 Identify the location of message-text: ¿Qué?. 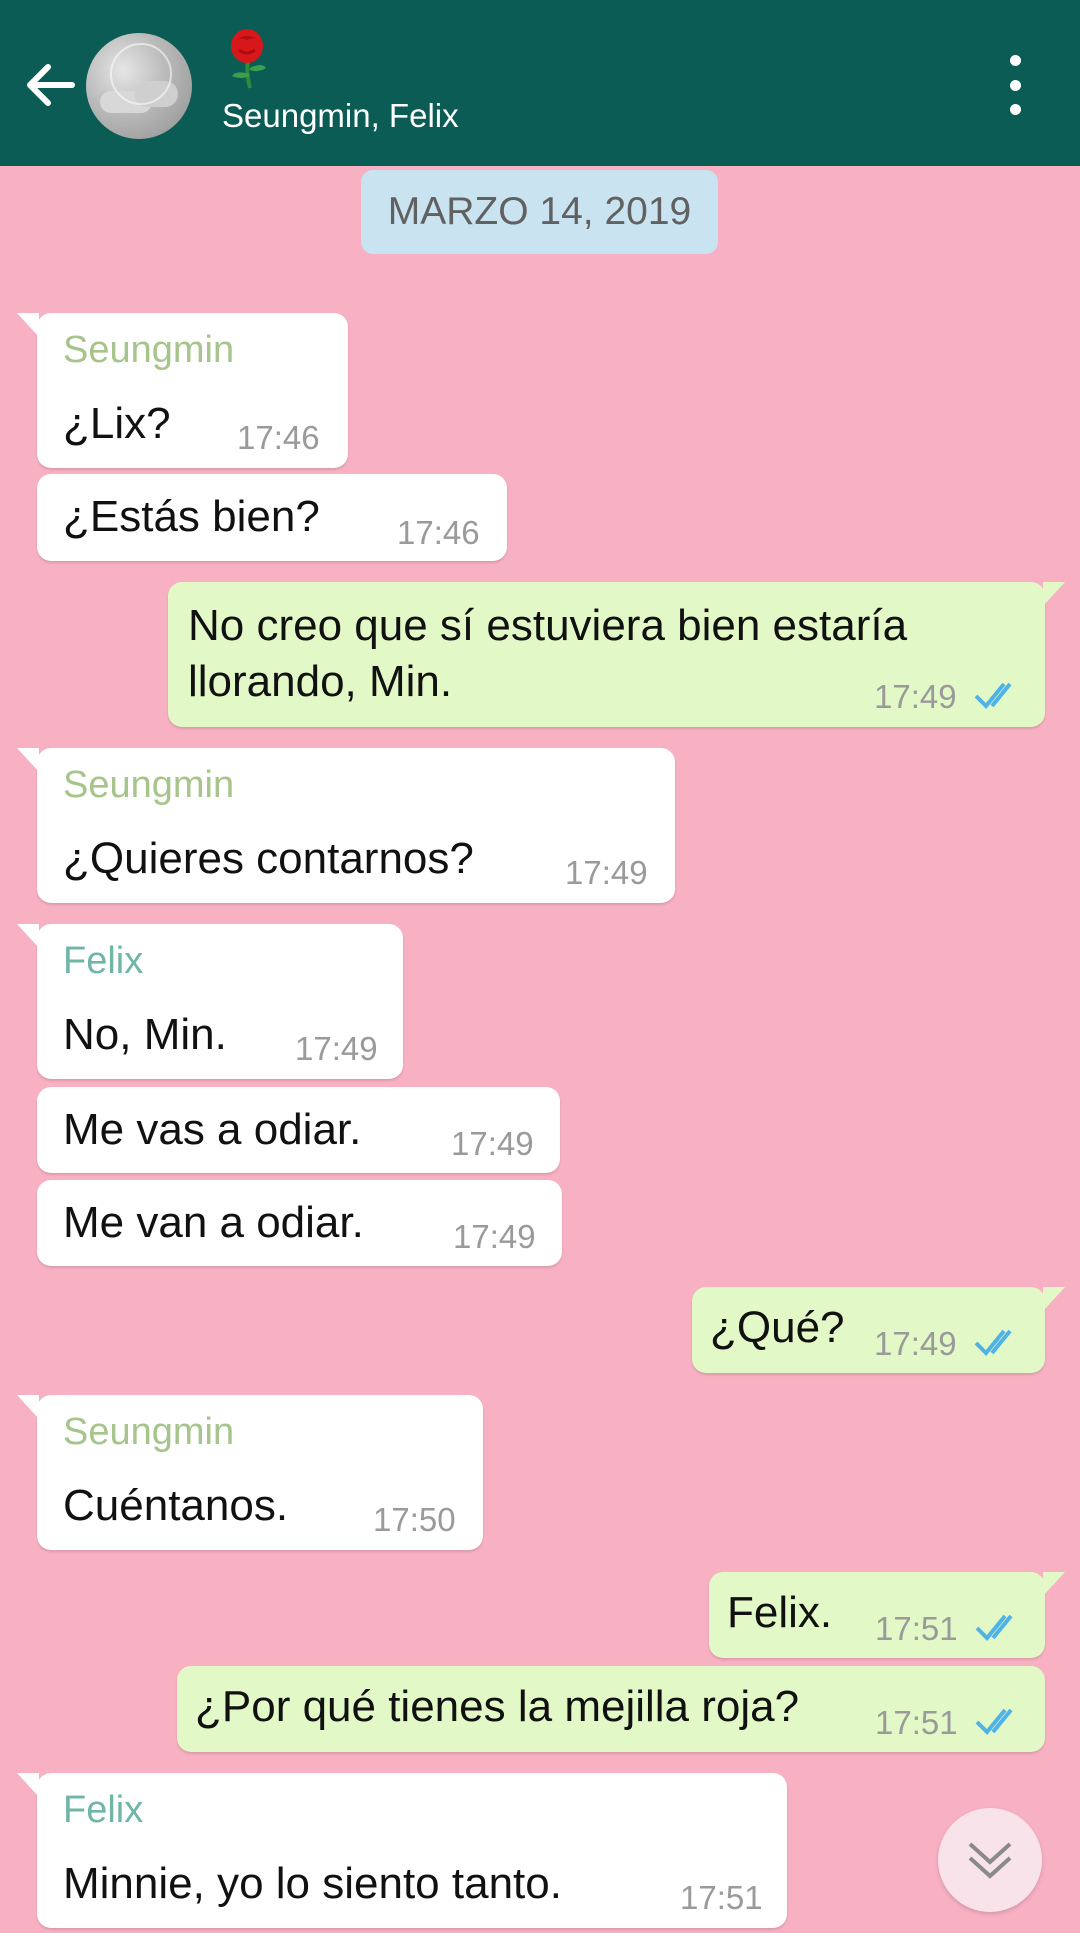
(777, 1327).